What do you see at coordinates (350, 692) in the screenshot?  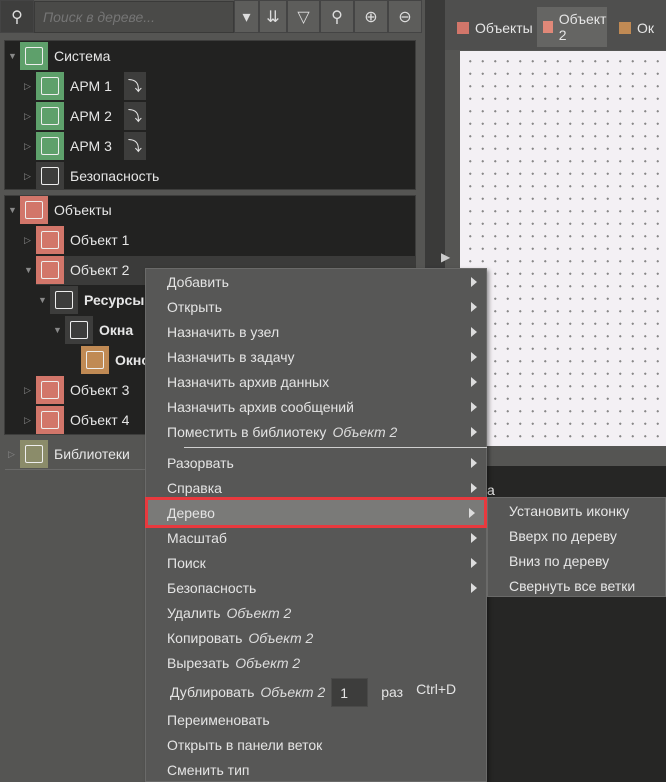 I see `duplicate-count-input: 1` at bounding box center [350, 692].